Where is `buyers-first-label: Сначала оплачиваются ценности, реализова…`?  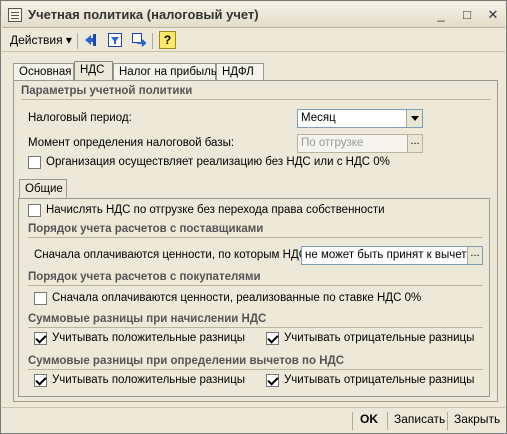
buyers-first-label: Сначала оплачиваются ценности, реализова… is located at coordinates (237, 298).